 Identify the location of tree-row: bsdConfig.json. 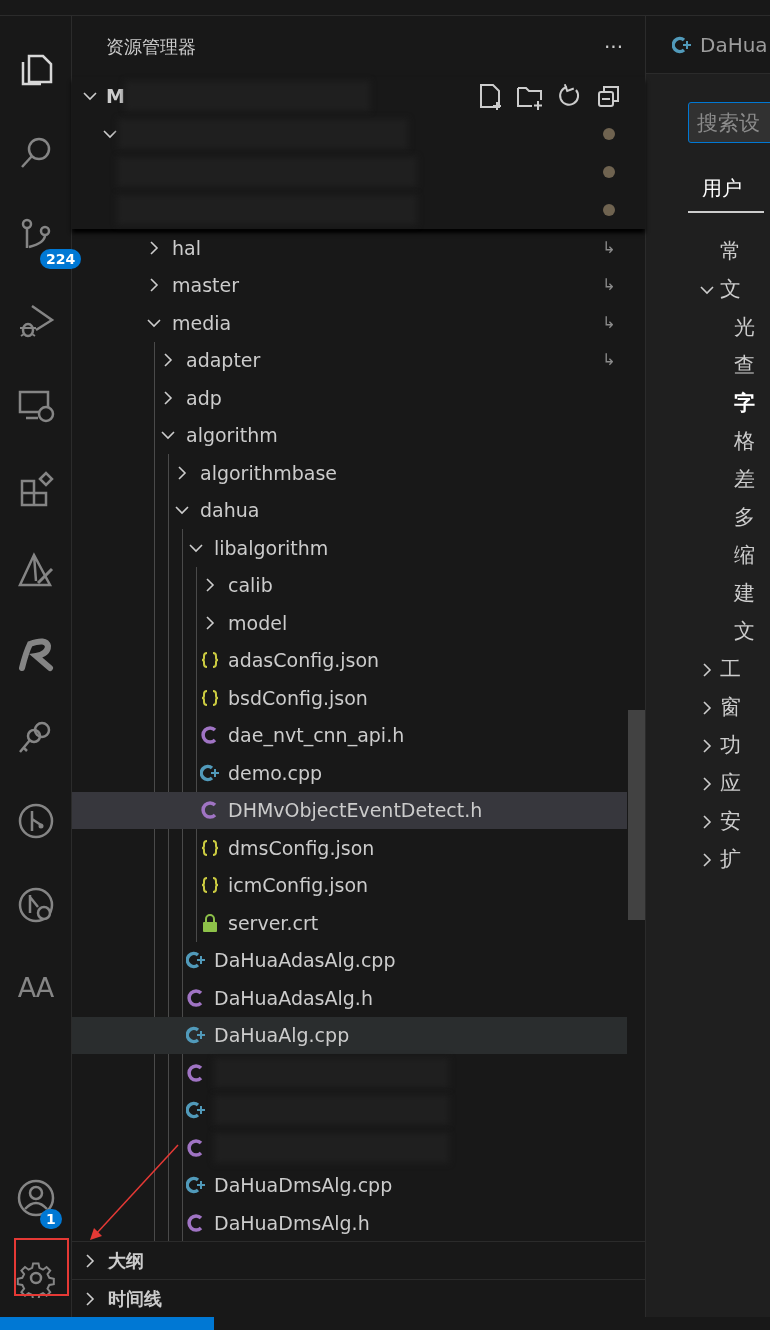
(349, 698).